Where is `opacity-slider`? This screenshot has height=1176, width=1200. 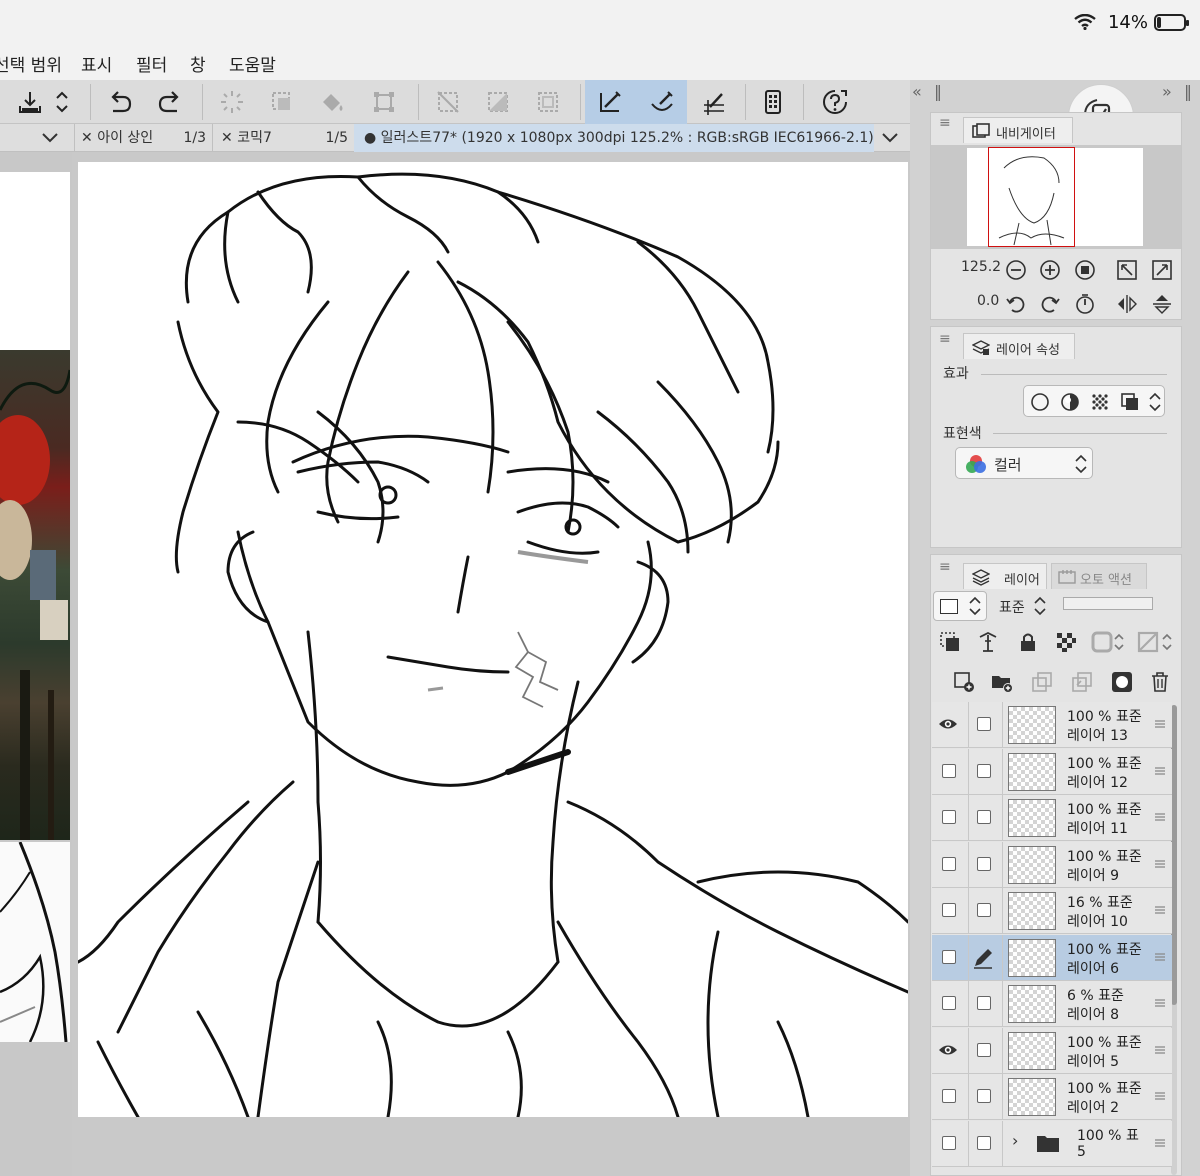 opacity-slider is located at coordinates (1108, 603).